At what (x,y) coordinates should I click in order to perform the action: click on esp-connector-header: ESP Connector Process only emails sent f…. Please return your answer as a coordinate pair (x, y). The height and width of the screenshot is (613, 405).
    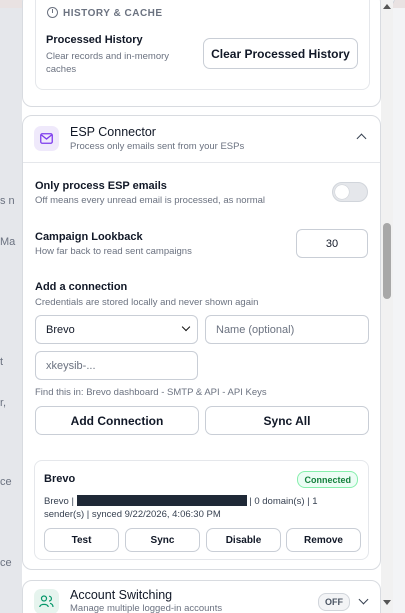
    Looking at the image, I should click on (201, 139).